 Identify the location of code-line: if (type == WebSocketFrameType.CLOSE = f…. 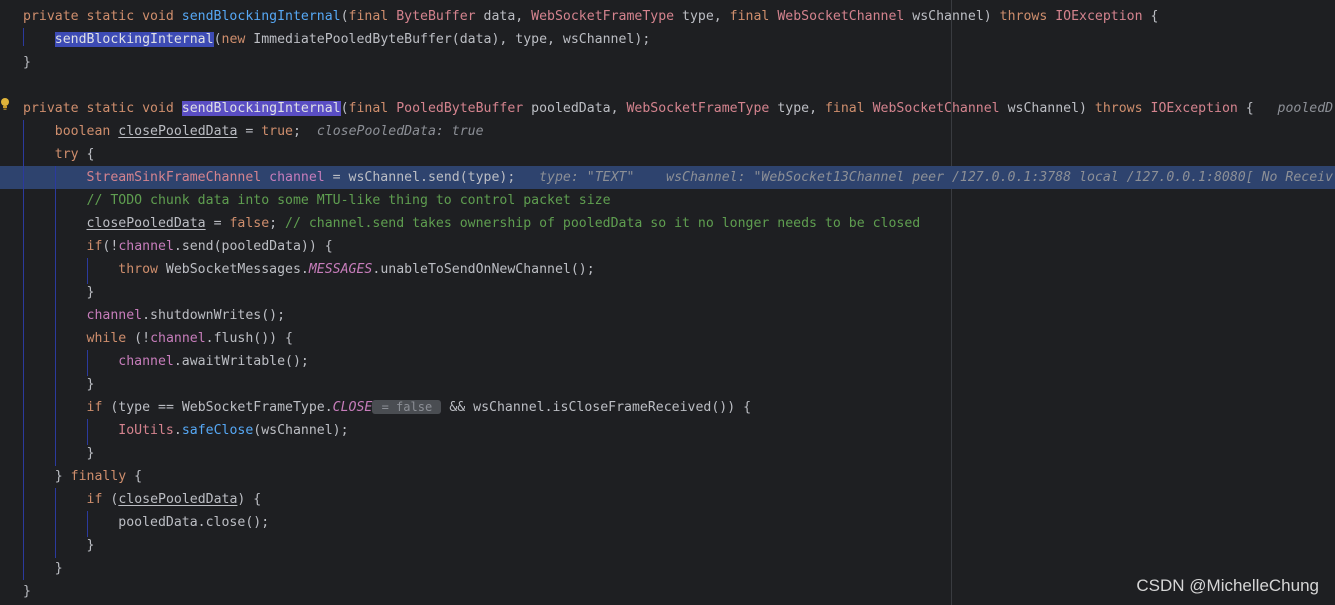
(667, 407).